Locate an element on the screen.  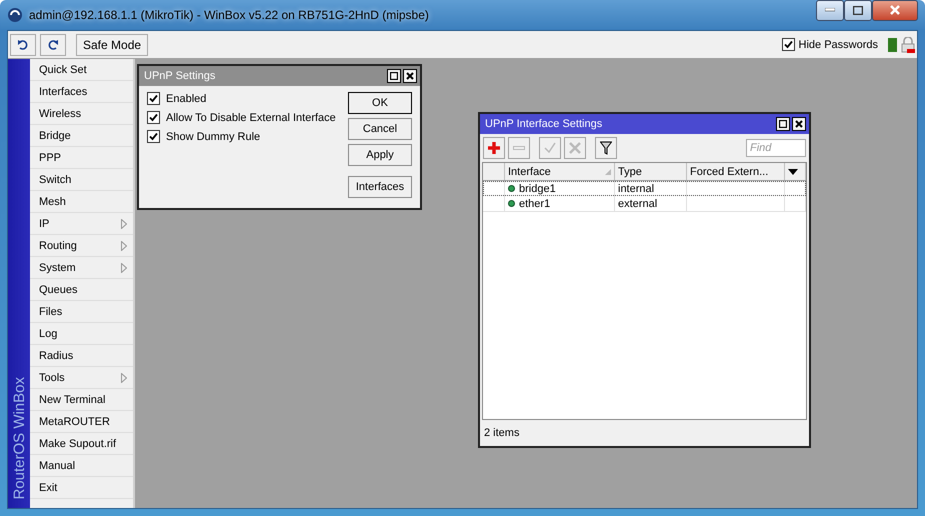
table-row: bridge1 internal is located at coordinates (644, 188).